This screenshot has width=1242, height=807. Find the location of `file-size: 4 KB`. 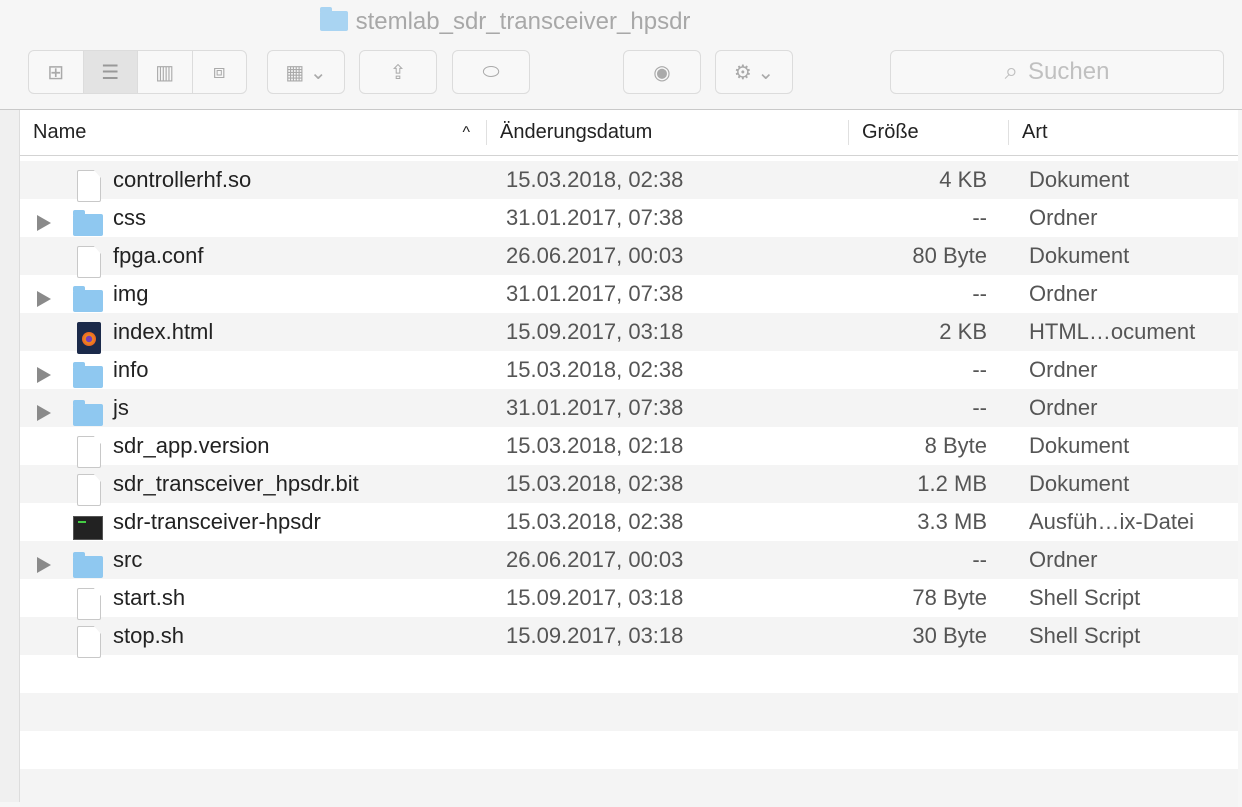

file-size: 4 KB is located at coordinates (963, 179).